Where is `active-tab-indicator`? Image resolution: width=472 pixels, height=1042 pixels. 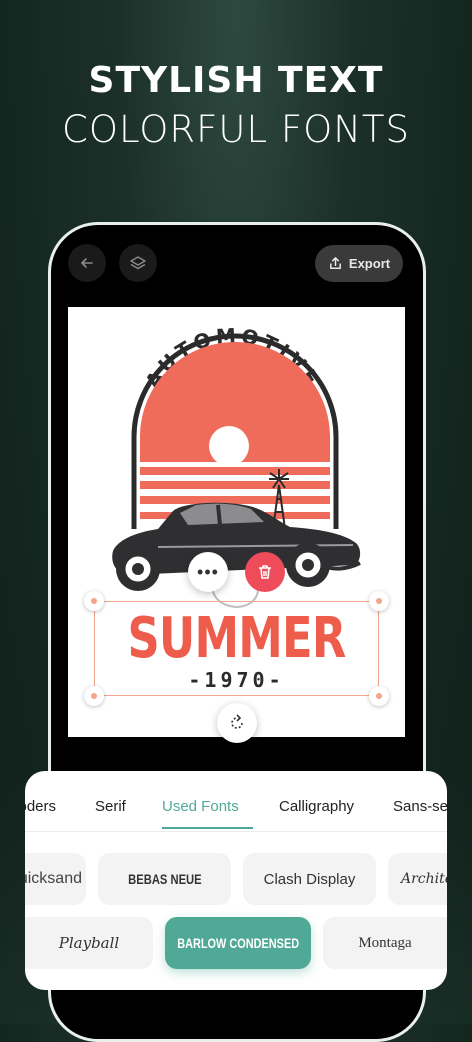
active-tab-indicator is located at coordinates (207, 828).